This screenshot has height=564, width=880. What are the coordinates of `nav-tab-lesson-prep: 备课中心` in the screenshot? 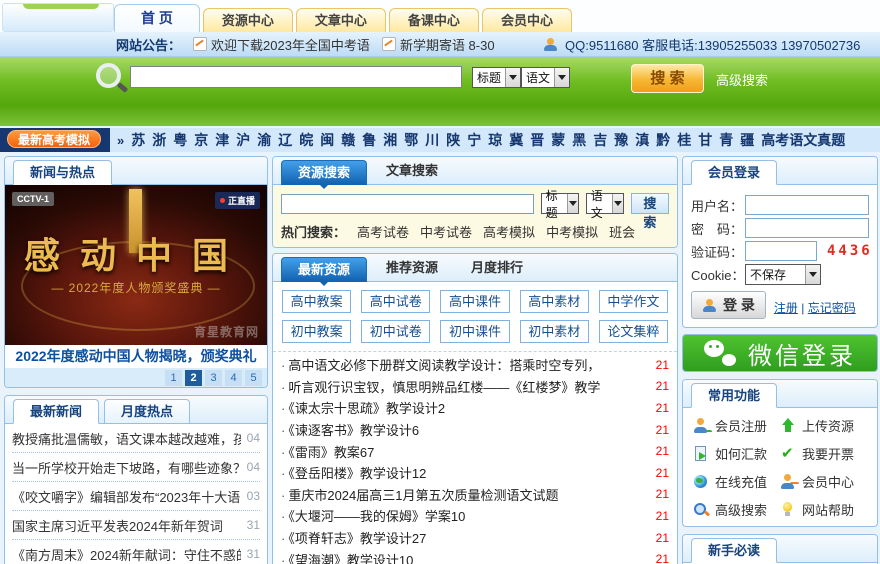 It's located at (433, 20).